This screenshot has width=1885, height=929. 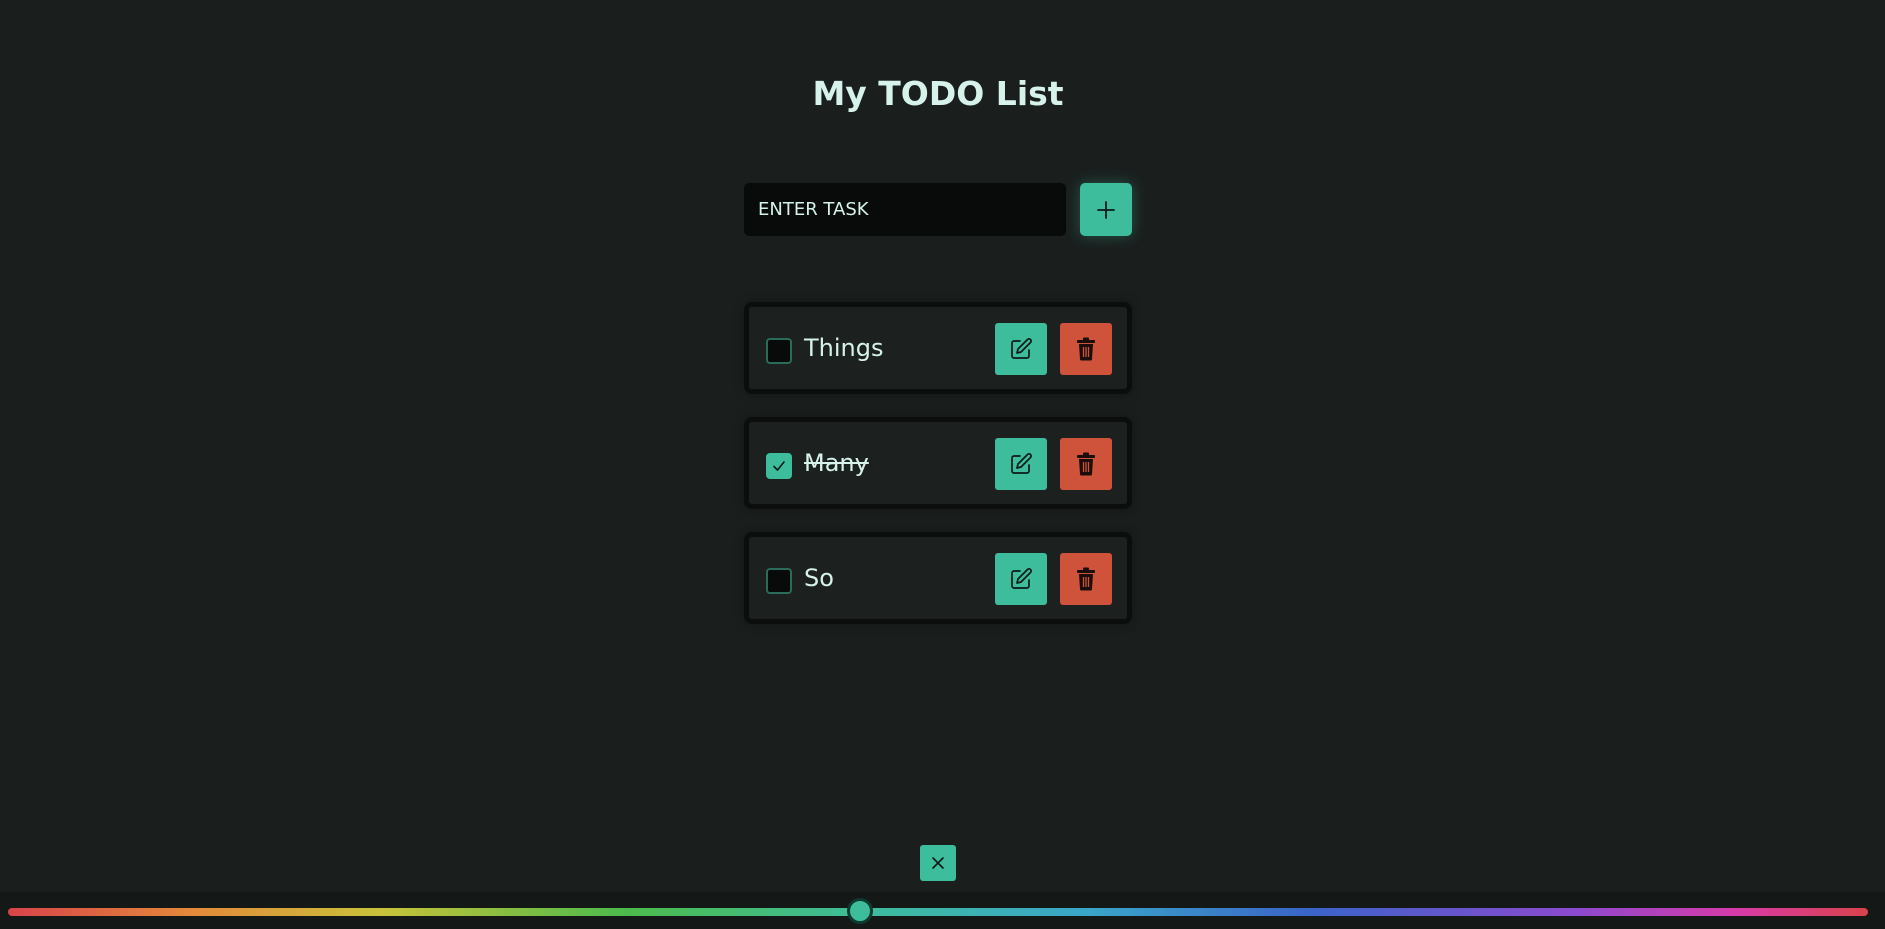 What do you see at coordinates (938, 912) in the screenshot?
I see `hue-slider-track` at bounding box center [938, 912].